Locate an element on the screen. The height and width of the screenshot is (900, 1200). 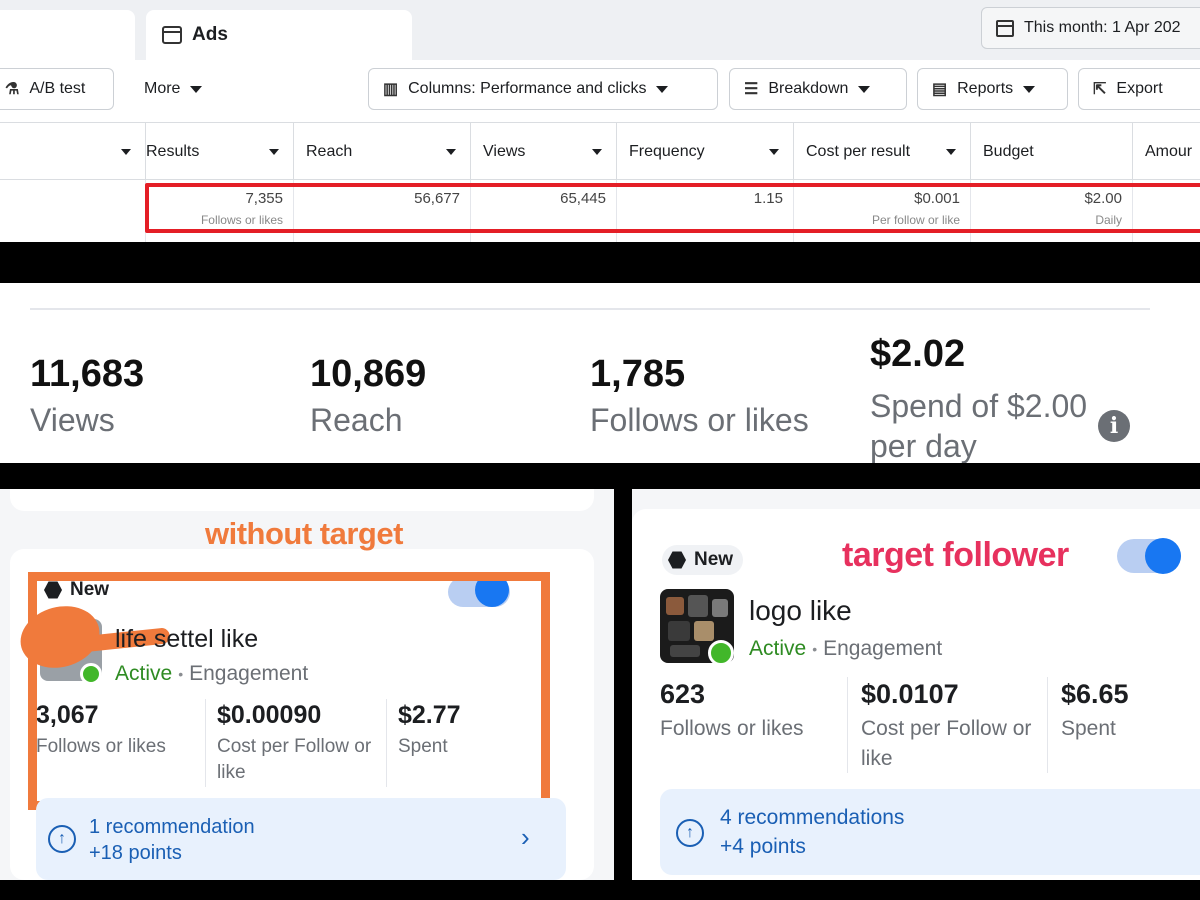
column-label-cost-per-result: Cost per result is located at coordinates (858, 151).